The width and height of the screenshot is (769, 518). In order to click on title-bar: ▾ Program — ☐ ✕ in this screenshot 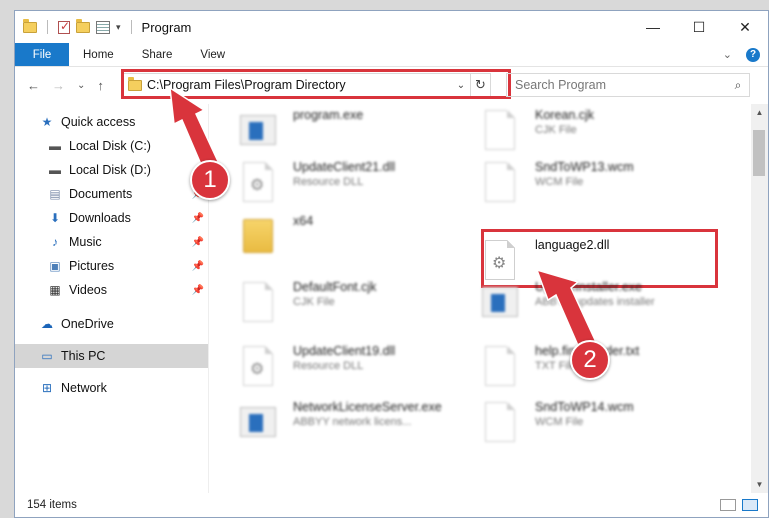, I will do `click(391, 27)`.